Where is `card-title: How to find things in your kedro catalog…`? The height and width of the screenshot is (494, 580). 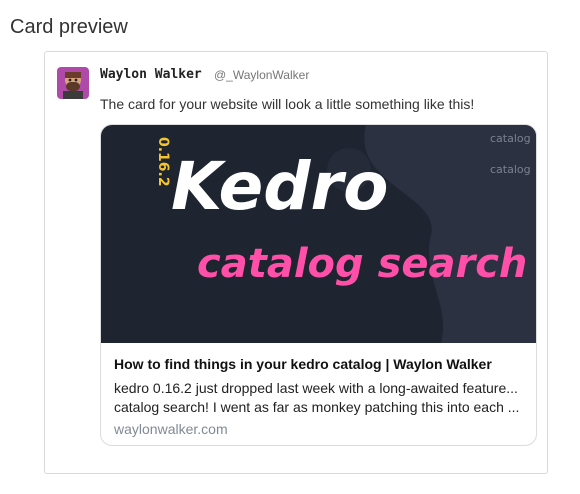 card-title: How to find things in your kedro catalog… is located at coordinates (303, 364).